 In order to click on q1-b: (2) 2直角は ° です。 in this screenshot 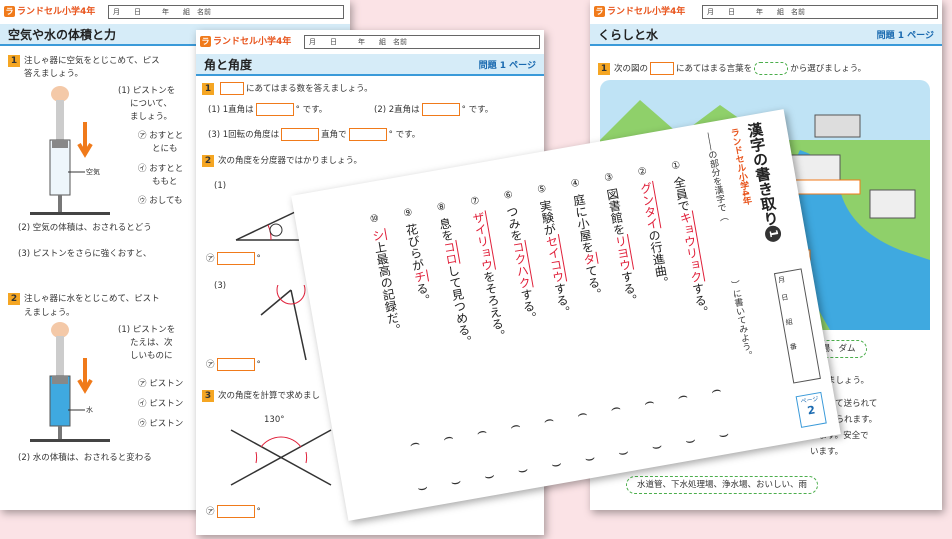, I will do `click(434, 109)`.